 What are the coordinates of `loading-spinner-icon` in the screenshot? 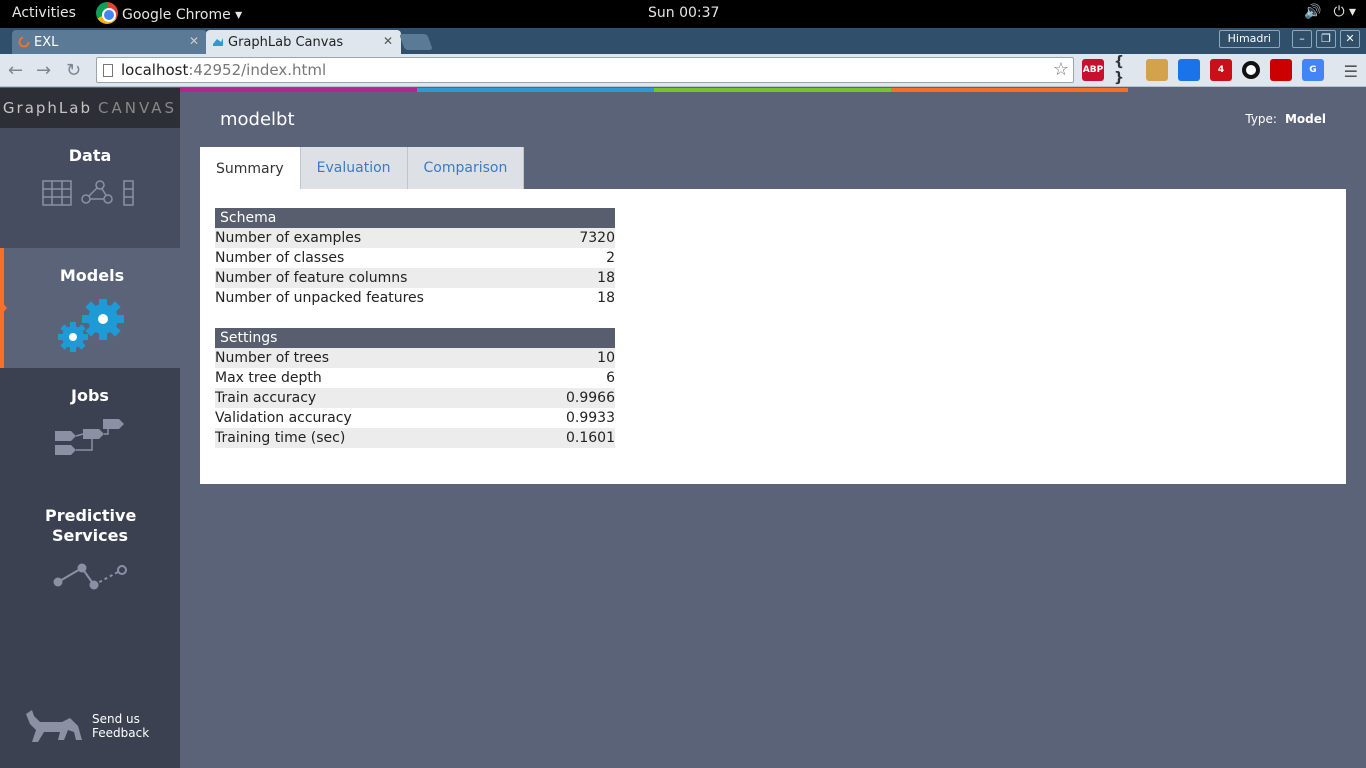 It's located at (24, 42).